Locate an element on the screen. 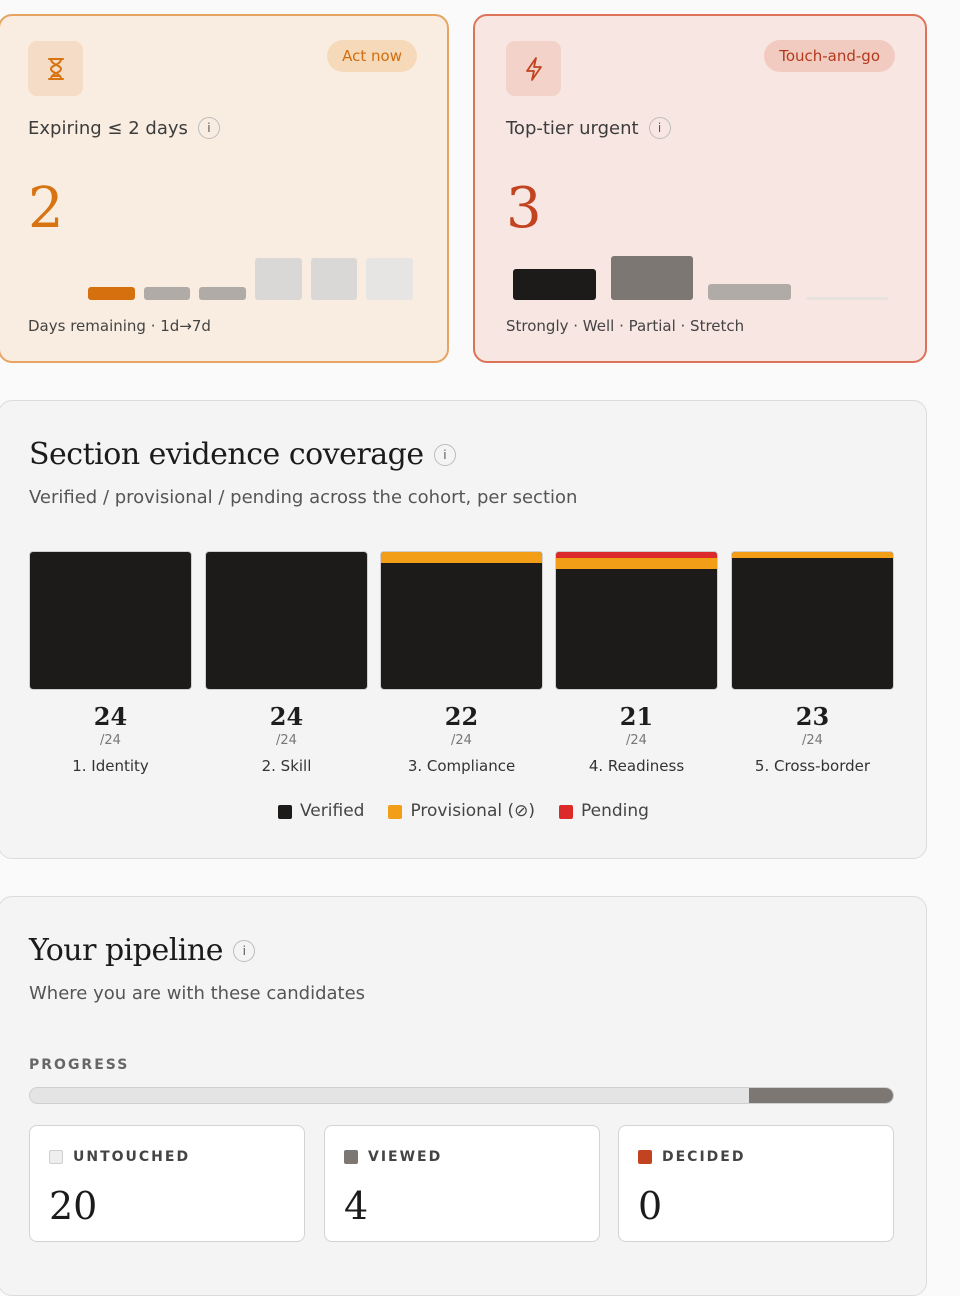 This screenshot has width=960, height=1296. stat-value: 20 is located at coordinates (73, 1206).